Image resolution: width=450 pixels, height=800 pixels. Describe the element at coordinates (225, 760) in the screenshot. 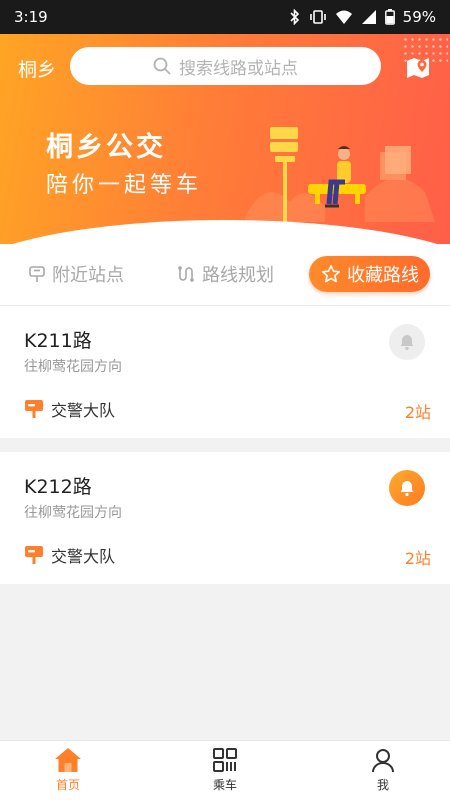

I see `qr-code-icon` at that location.